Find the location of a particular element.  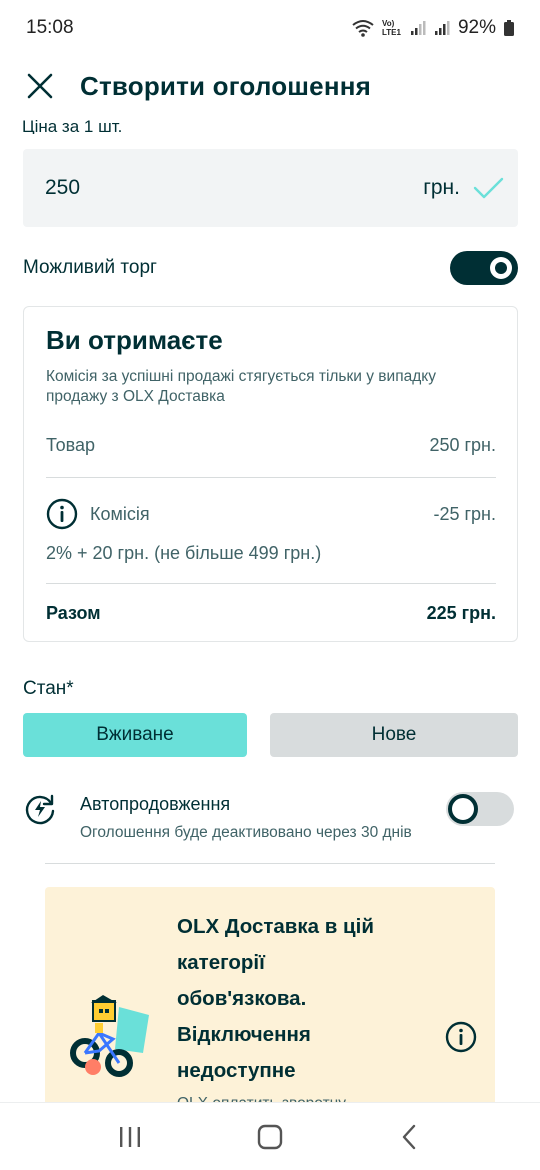

recents-icon is located at coordinates (130, 1136).